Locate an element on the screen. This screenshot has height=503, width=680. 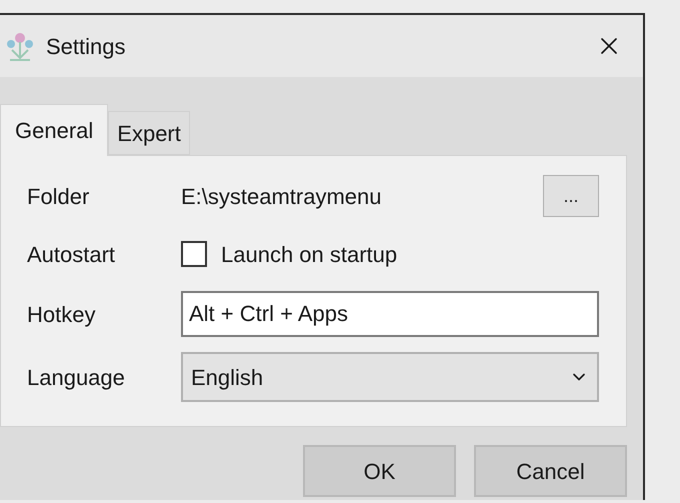
startup-checkbox: Launch on startup is located at coordinates (289, 254).